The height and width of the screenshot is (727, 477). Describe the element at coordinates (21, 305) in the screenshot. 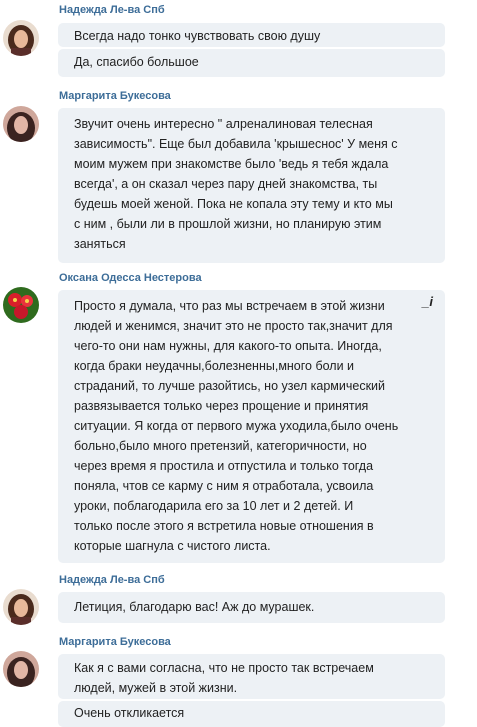

I see `avatar-oksana` at that location.